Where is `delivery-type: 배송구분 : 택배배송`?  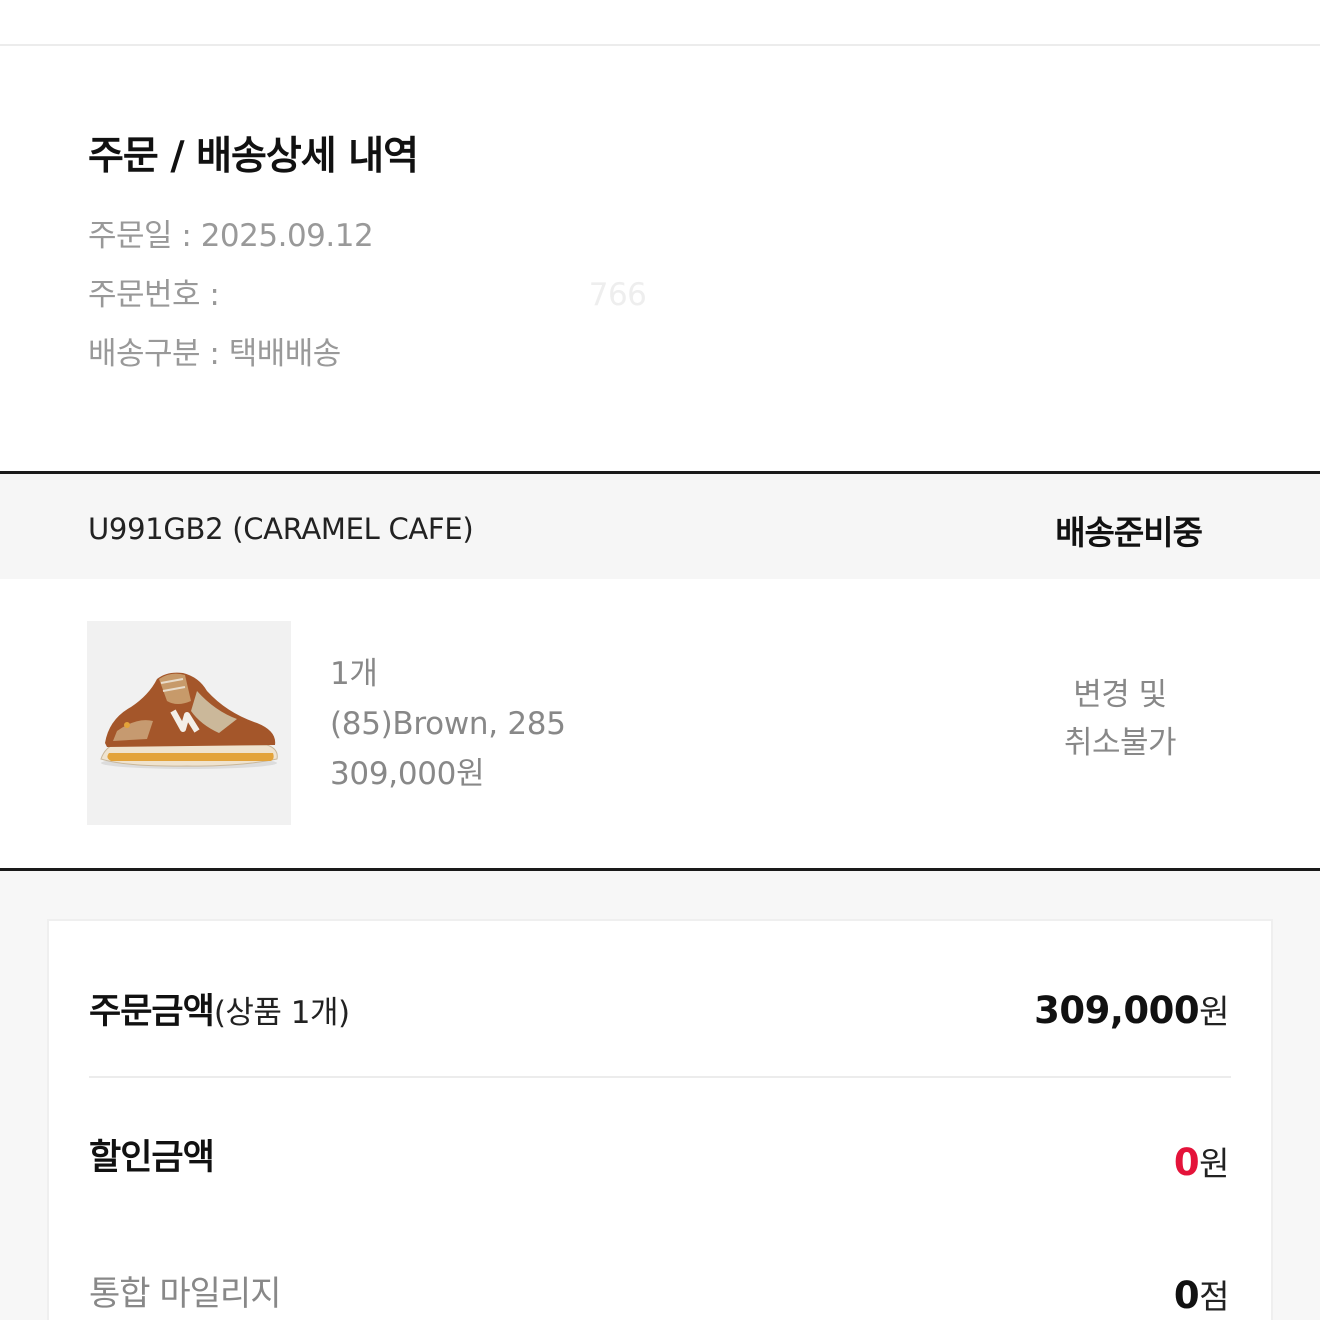
delivery-type: 배송구분 : 택배배송 is located at coordinates (214, 354).